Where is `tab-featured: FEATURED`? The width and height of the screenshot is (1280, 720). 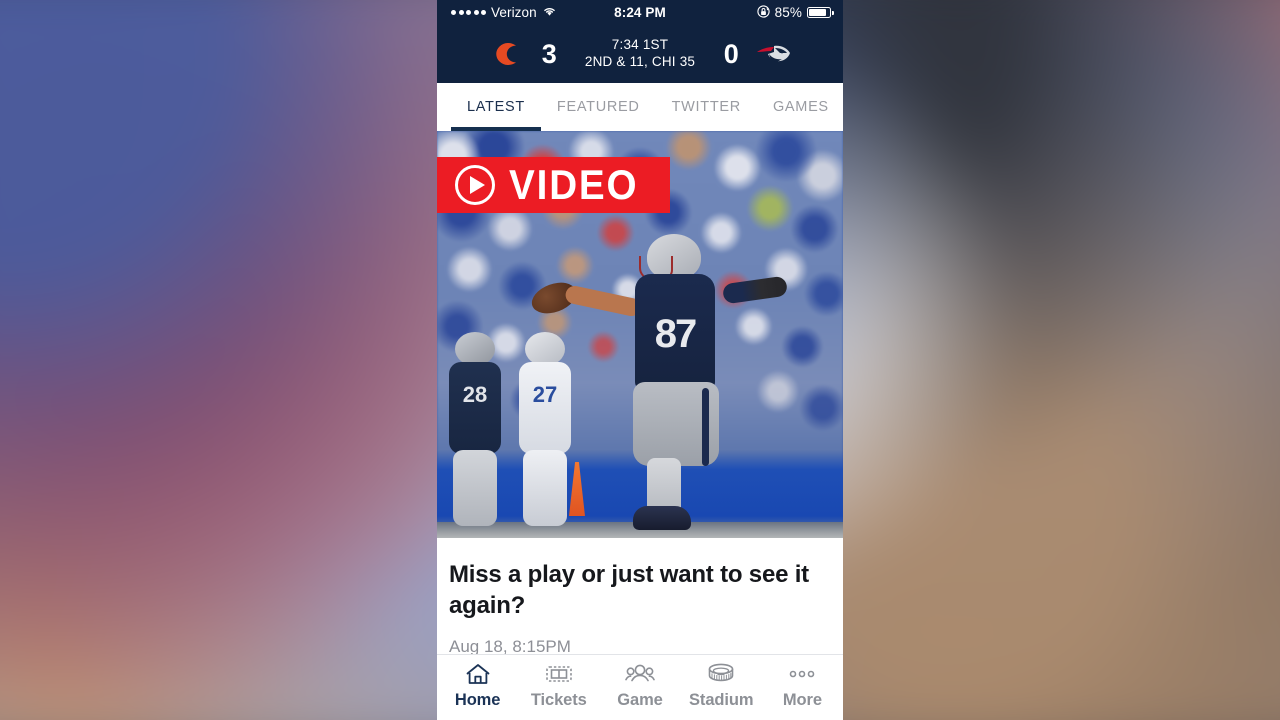
tab-featured: FEATURED is located at coordinates (598, 107).